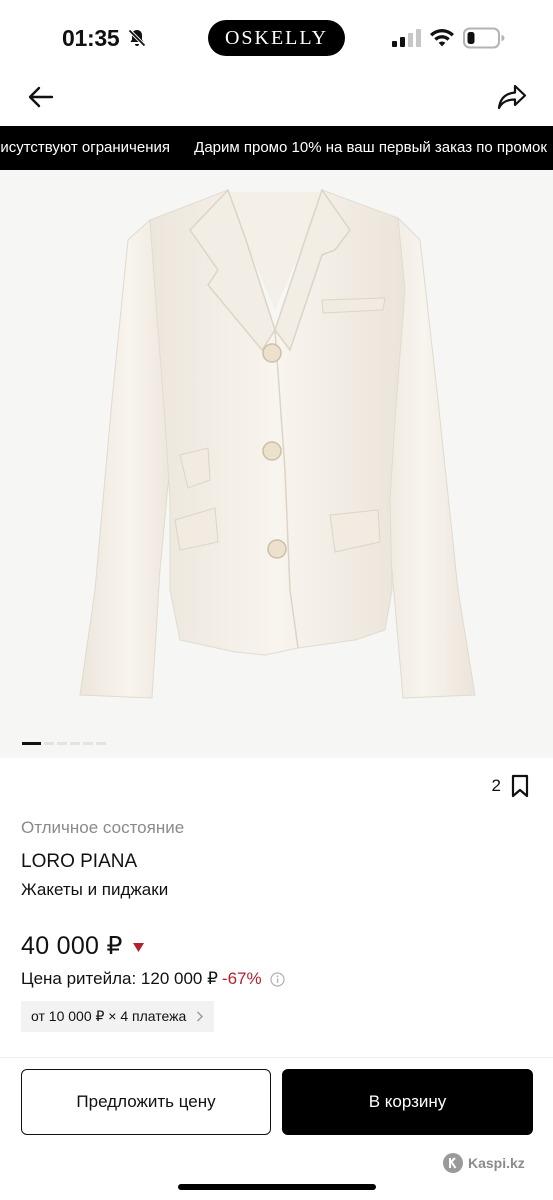 This screenshot has width=553, height=1200. What do you see at coordinates (484, 38) in the screenshot?
I see `battery-icon` at bounding box center [484, 38].